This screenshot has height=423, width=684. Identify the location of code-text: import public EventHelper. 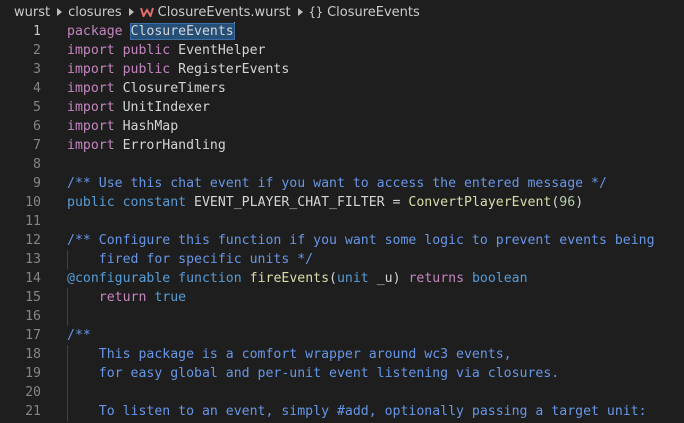
(166, 50).